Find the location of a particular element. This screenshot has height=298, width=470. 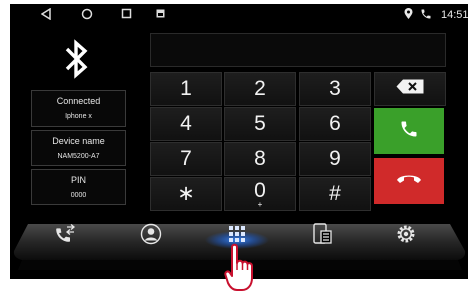

image-notification-icon is located at coordinates (160, 15).